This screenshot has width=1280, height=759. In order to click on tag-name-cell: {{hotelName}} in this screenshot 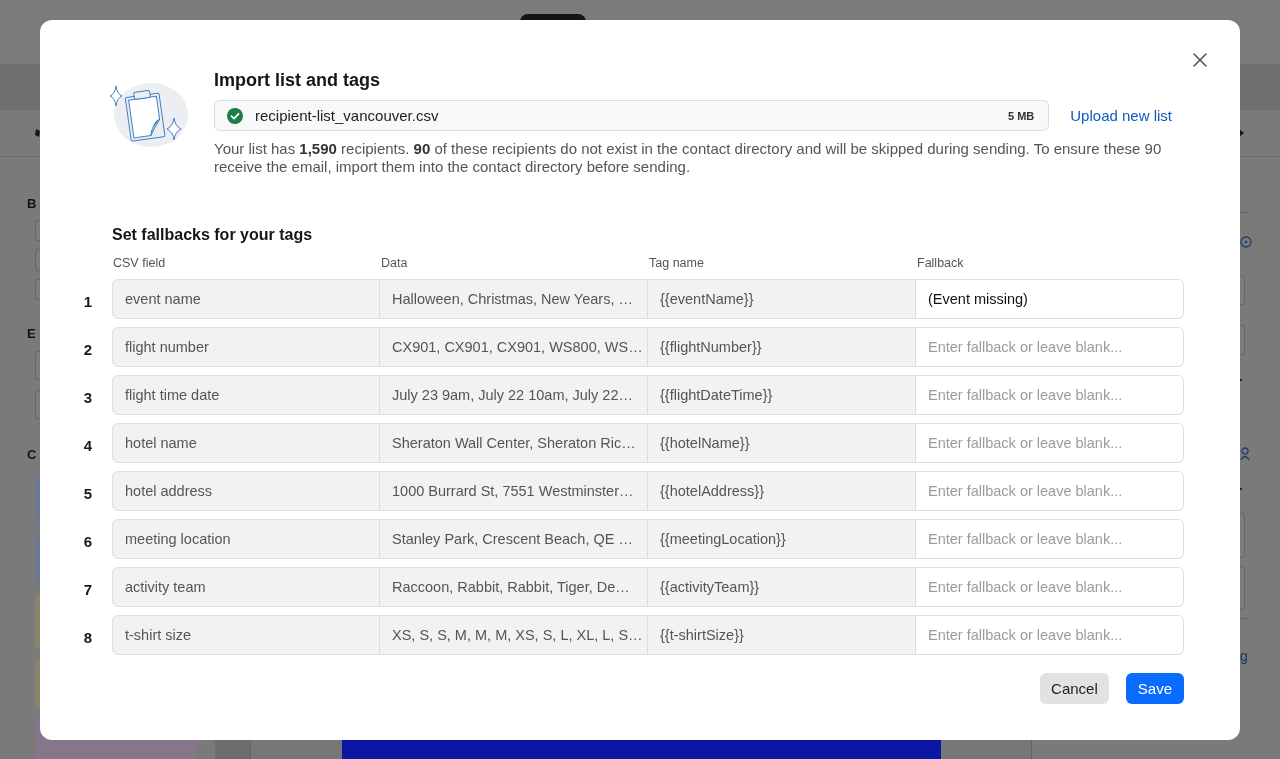, I will do `click(782, 443)`.